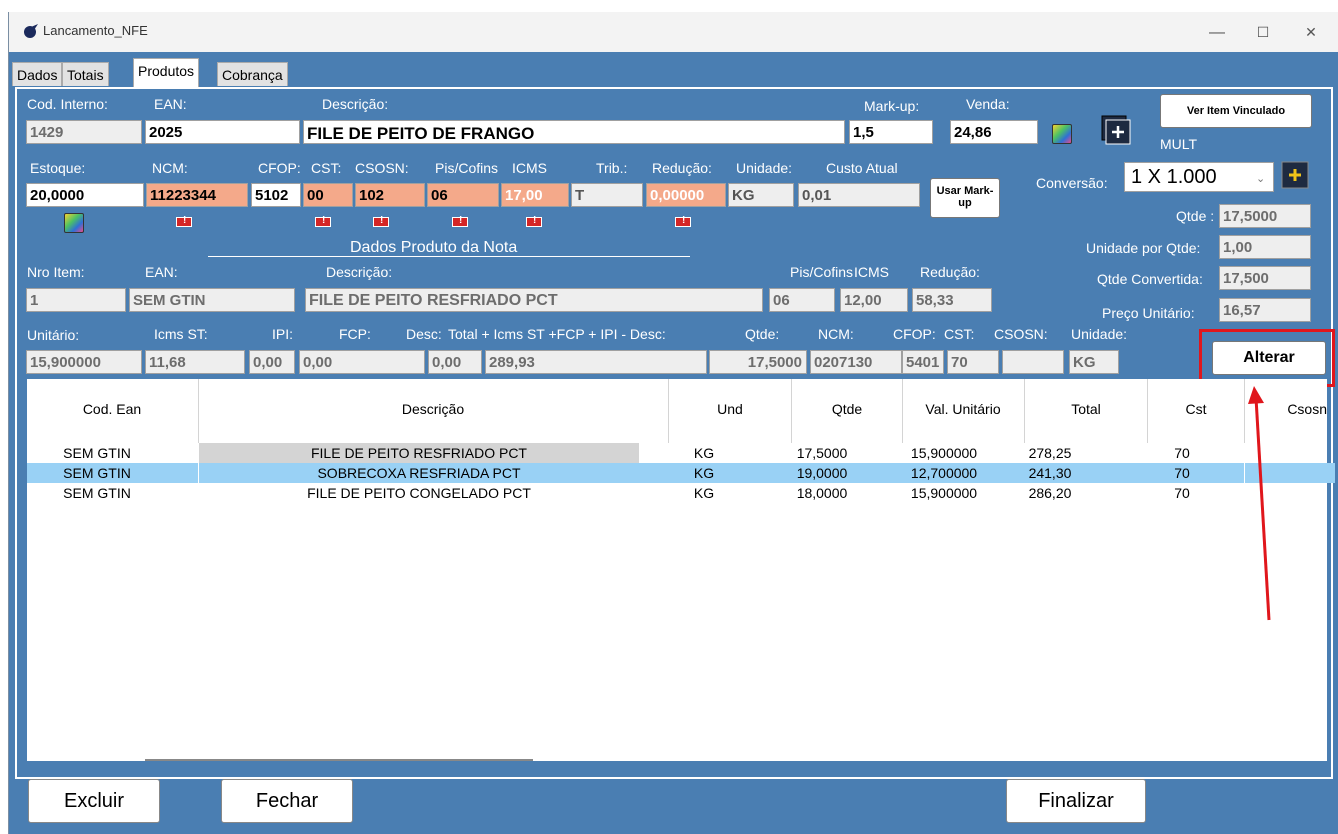  Describe the element at coordinates (988, 104) in the screenshot. I see `venda-label: Venda:` at that location.